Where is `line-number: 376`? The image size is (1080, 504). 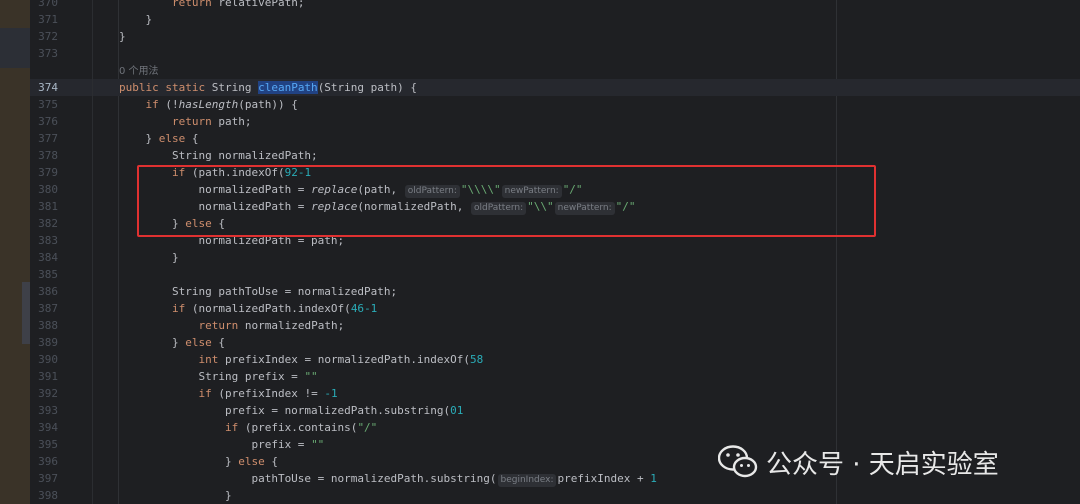
line-number: 376 is located at coordinates (48, 121).